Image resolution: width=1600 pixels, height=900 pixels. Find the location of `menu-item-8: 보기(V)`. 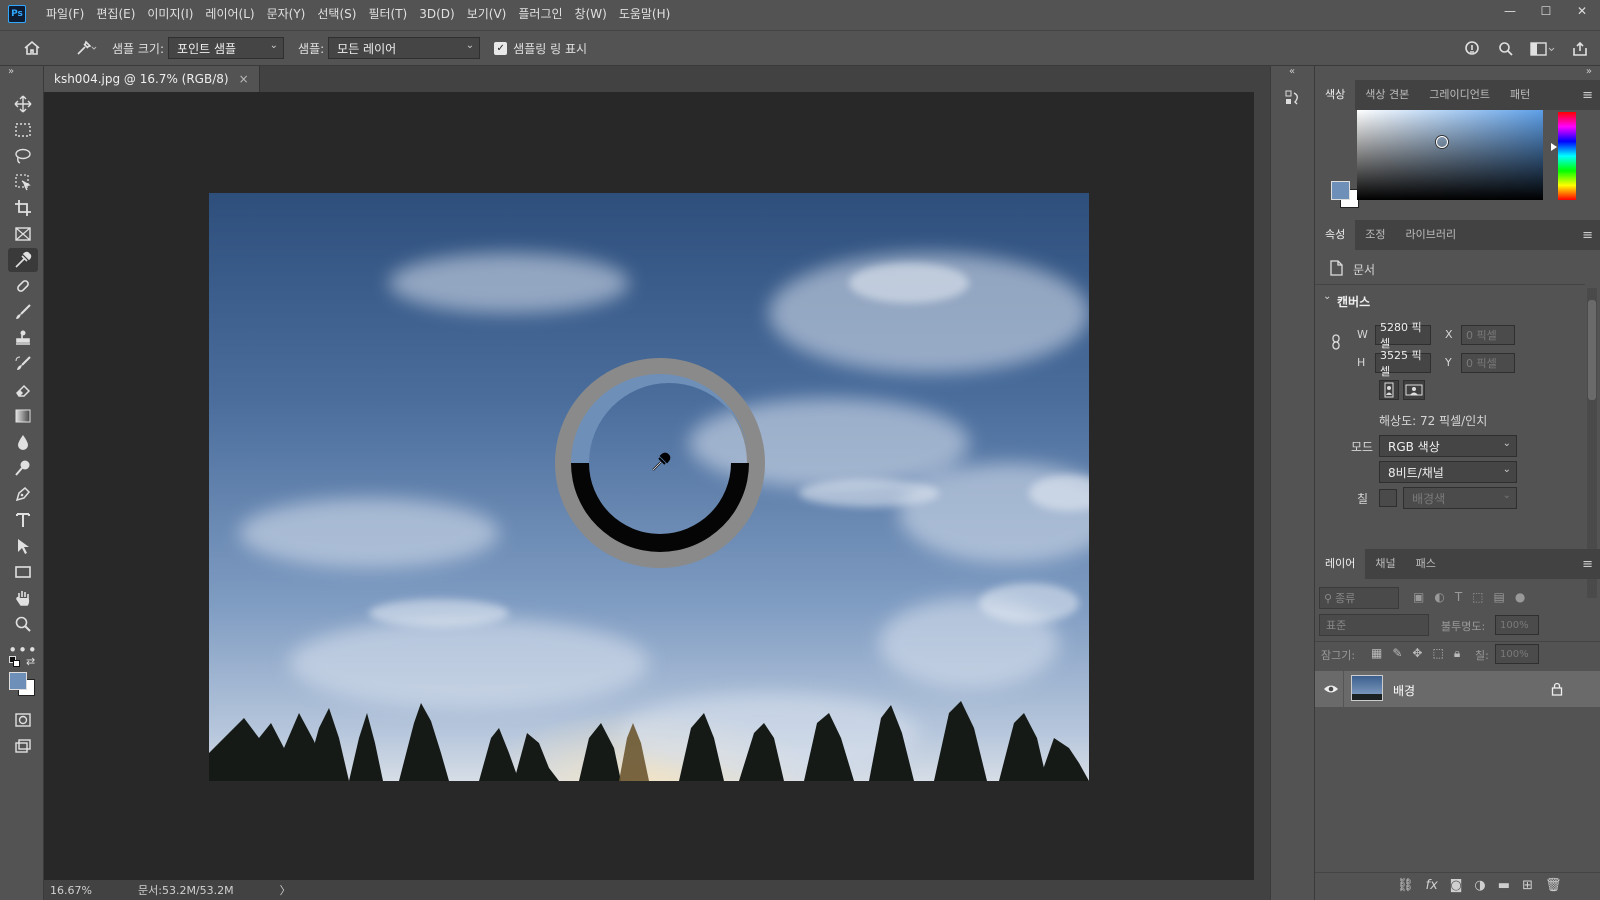

menu-item-8: 보기(V) is located at coordinates (487, 14).